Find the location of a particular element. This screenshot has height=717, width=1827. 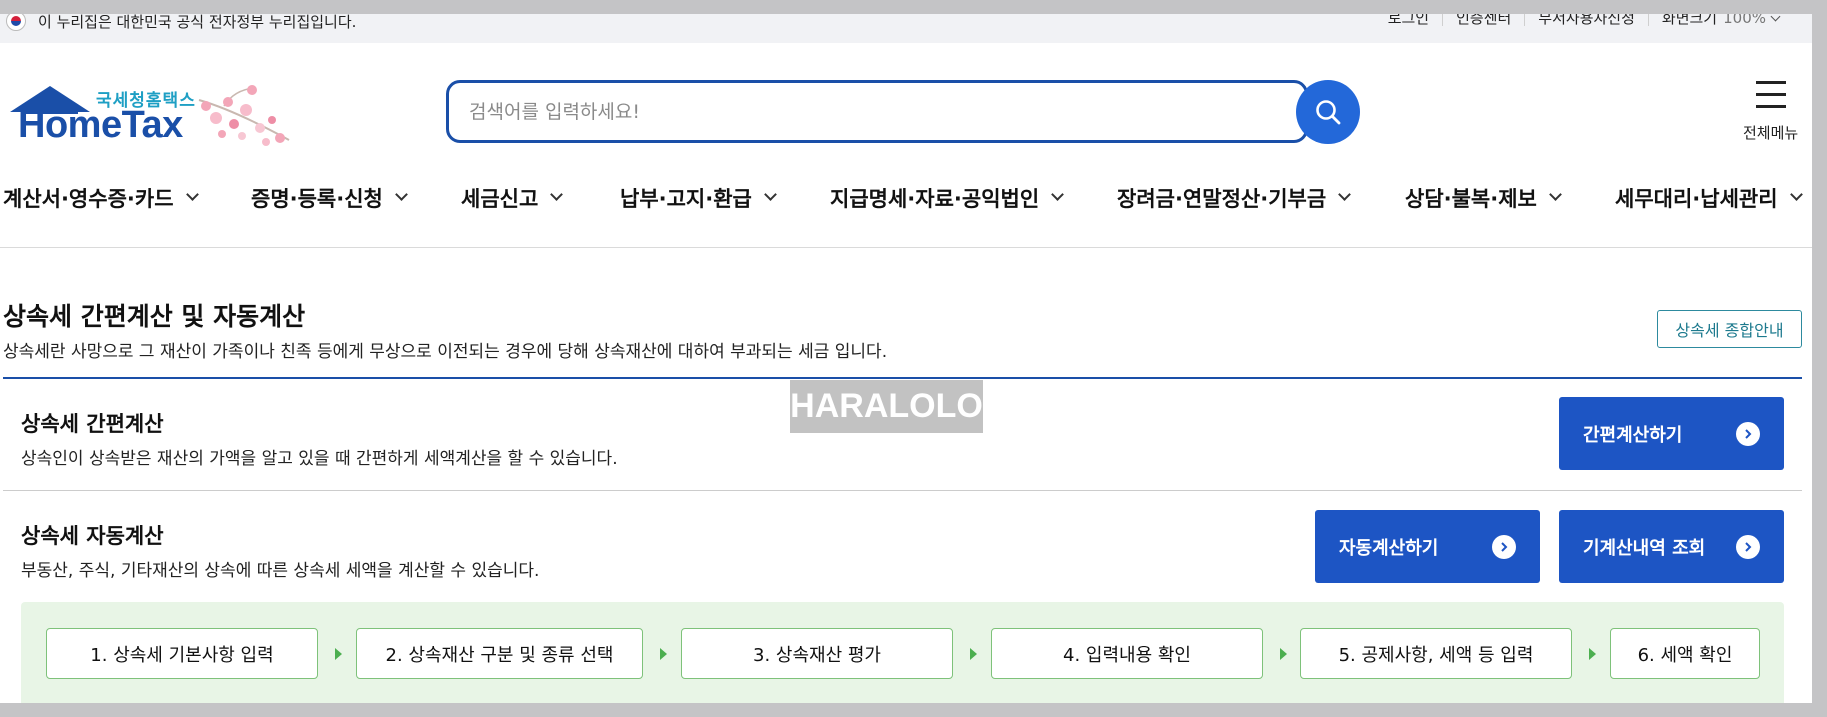

simple-calc-button: 간편계산하기 is located at coordinates (1671, 433).